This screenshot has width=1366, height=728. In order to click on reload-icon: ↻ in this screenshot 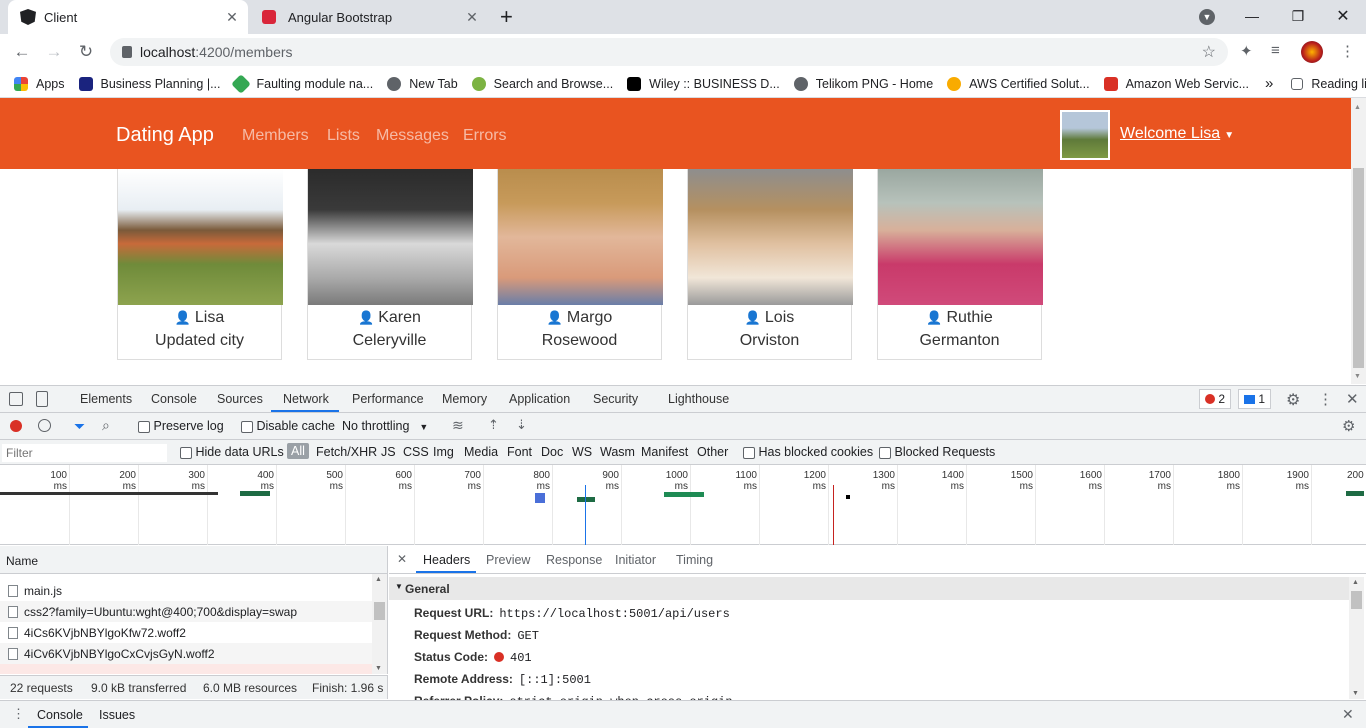, I will do `click(86, 52)`.